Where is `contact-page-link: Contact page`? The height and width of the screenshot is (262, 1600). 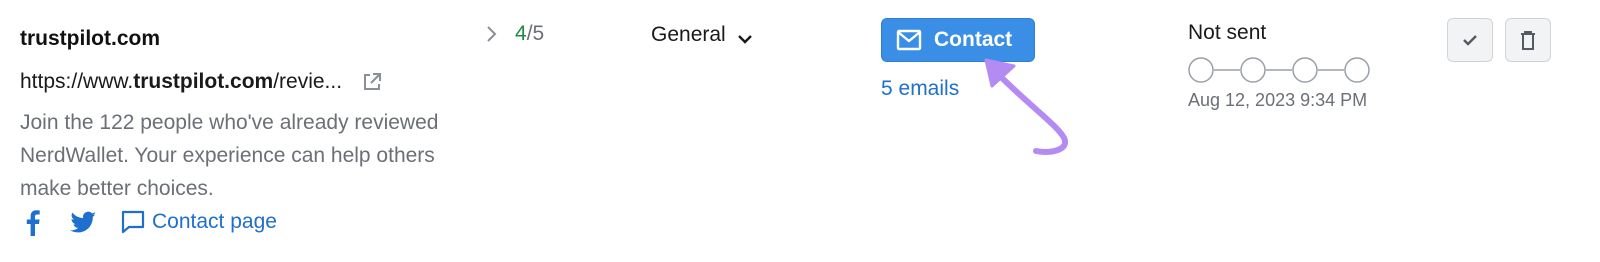
contact-page-link: Contact page is located at coordinates (198, 222).